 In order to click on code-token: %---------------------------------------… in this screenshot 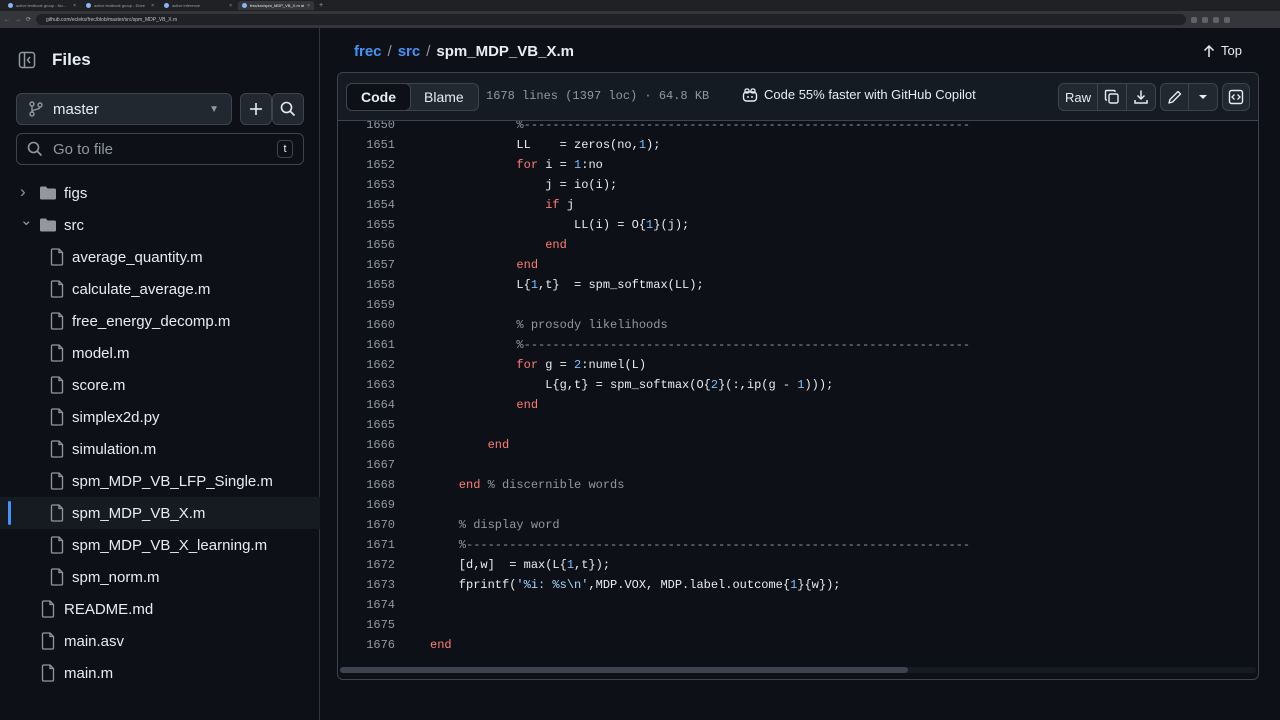, I will do `click(700, 345)`.